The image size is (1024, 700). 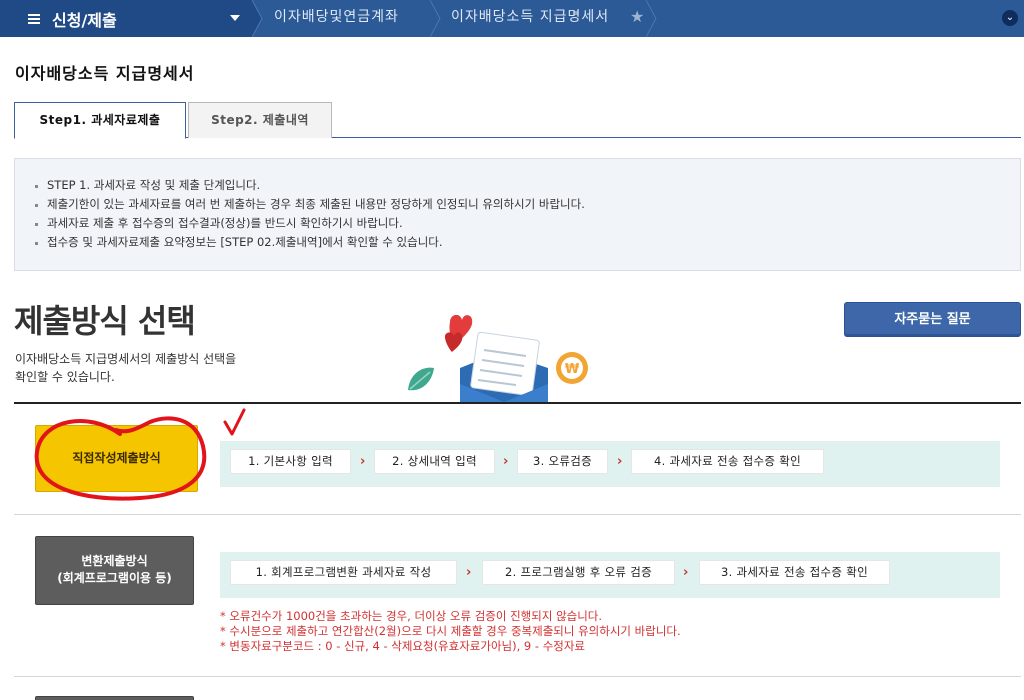 What do you see at coordinates (114, 698) in the screenshot?
I see `third-method-button` at bounding box center [114, 698].